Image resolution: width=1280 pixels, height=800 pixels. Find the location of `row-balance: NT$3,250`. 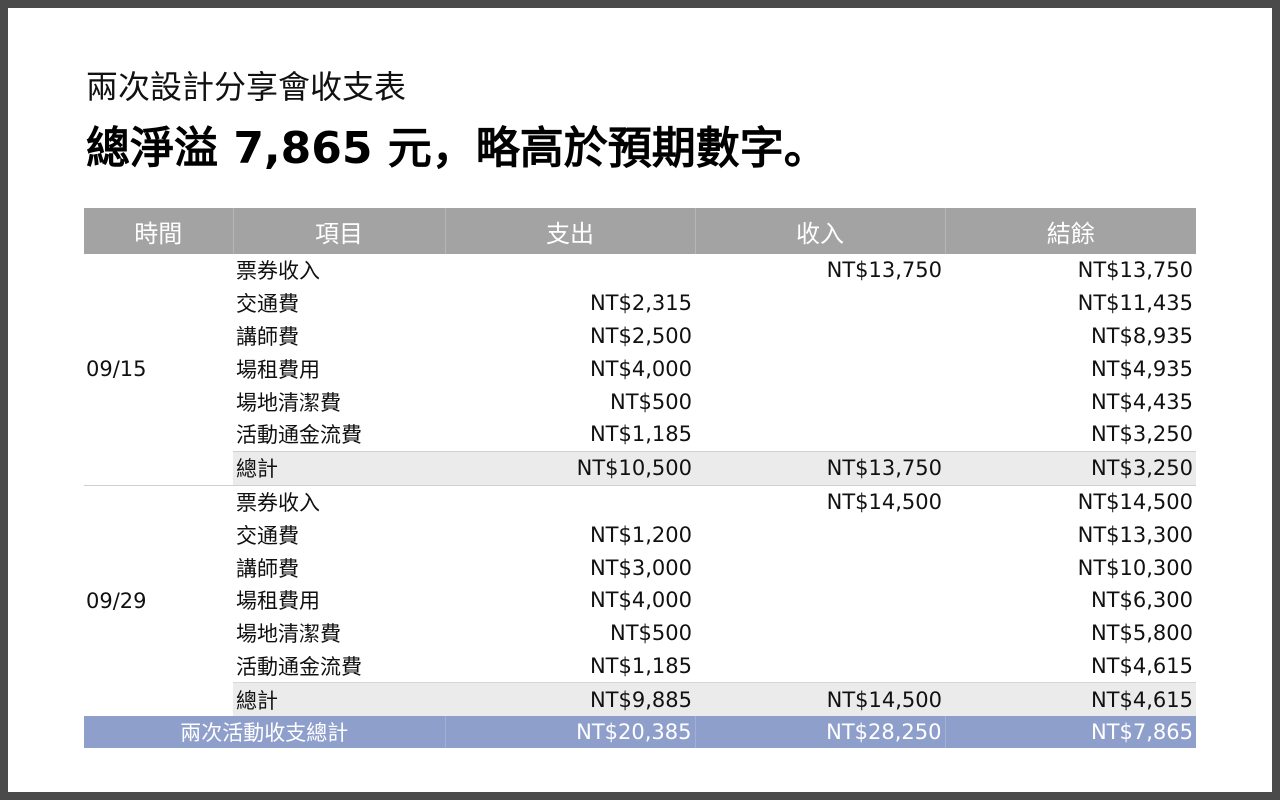

row-balance: NT$3,250 is located at coordinates (1141, 434).